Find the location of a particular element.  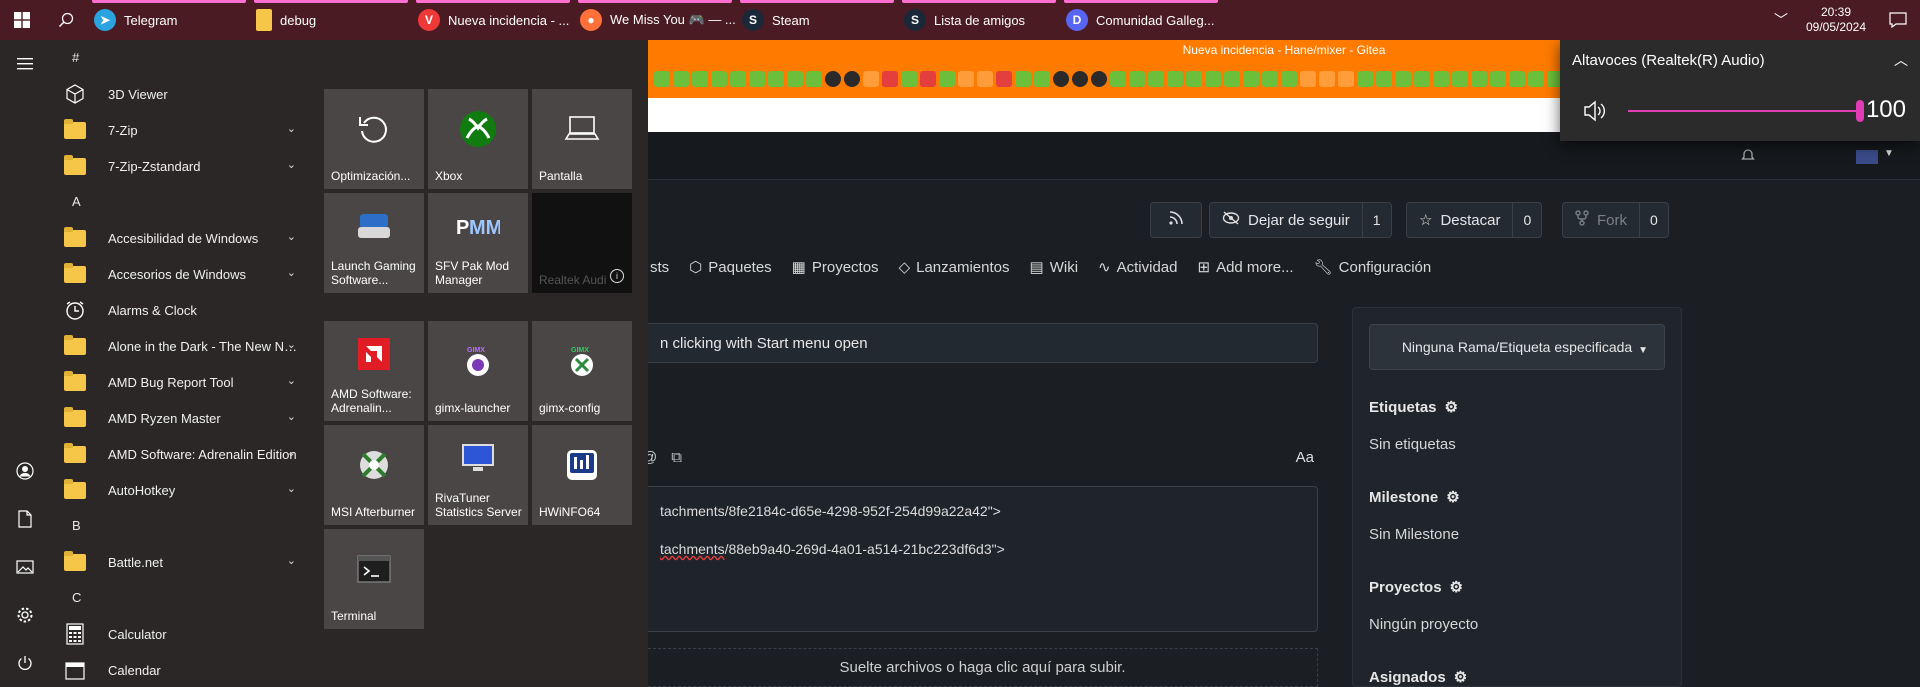

clock: 20:39 09/05/2024 is located at coordinates (1836, 20).